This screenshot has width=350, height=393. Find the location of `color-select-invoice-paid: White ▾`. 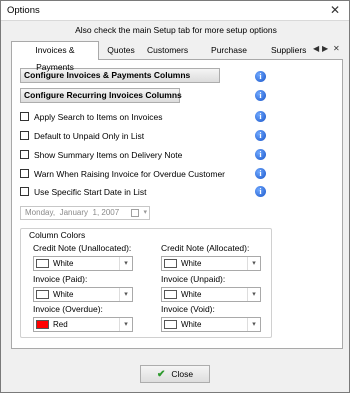

color-select-invoice-paid: White ▾ is located at coordinates (83, 294).